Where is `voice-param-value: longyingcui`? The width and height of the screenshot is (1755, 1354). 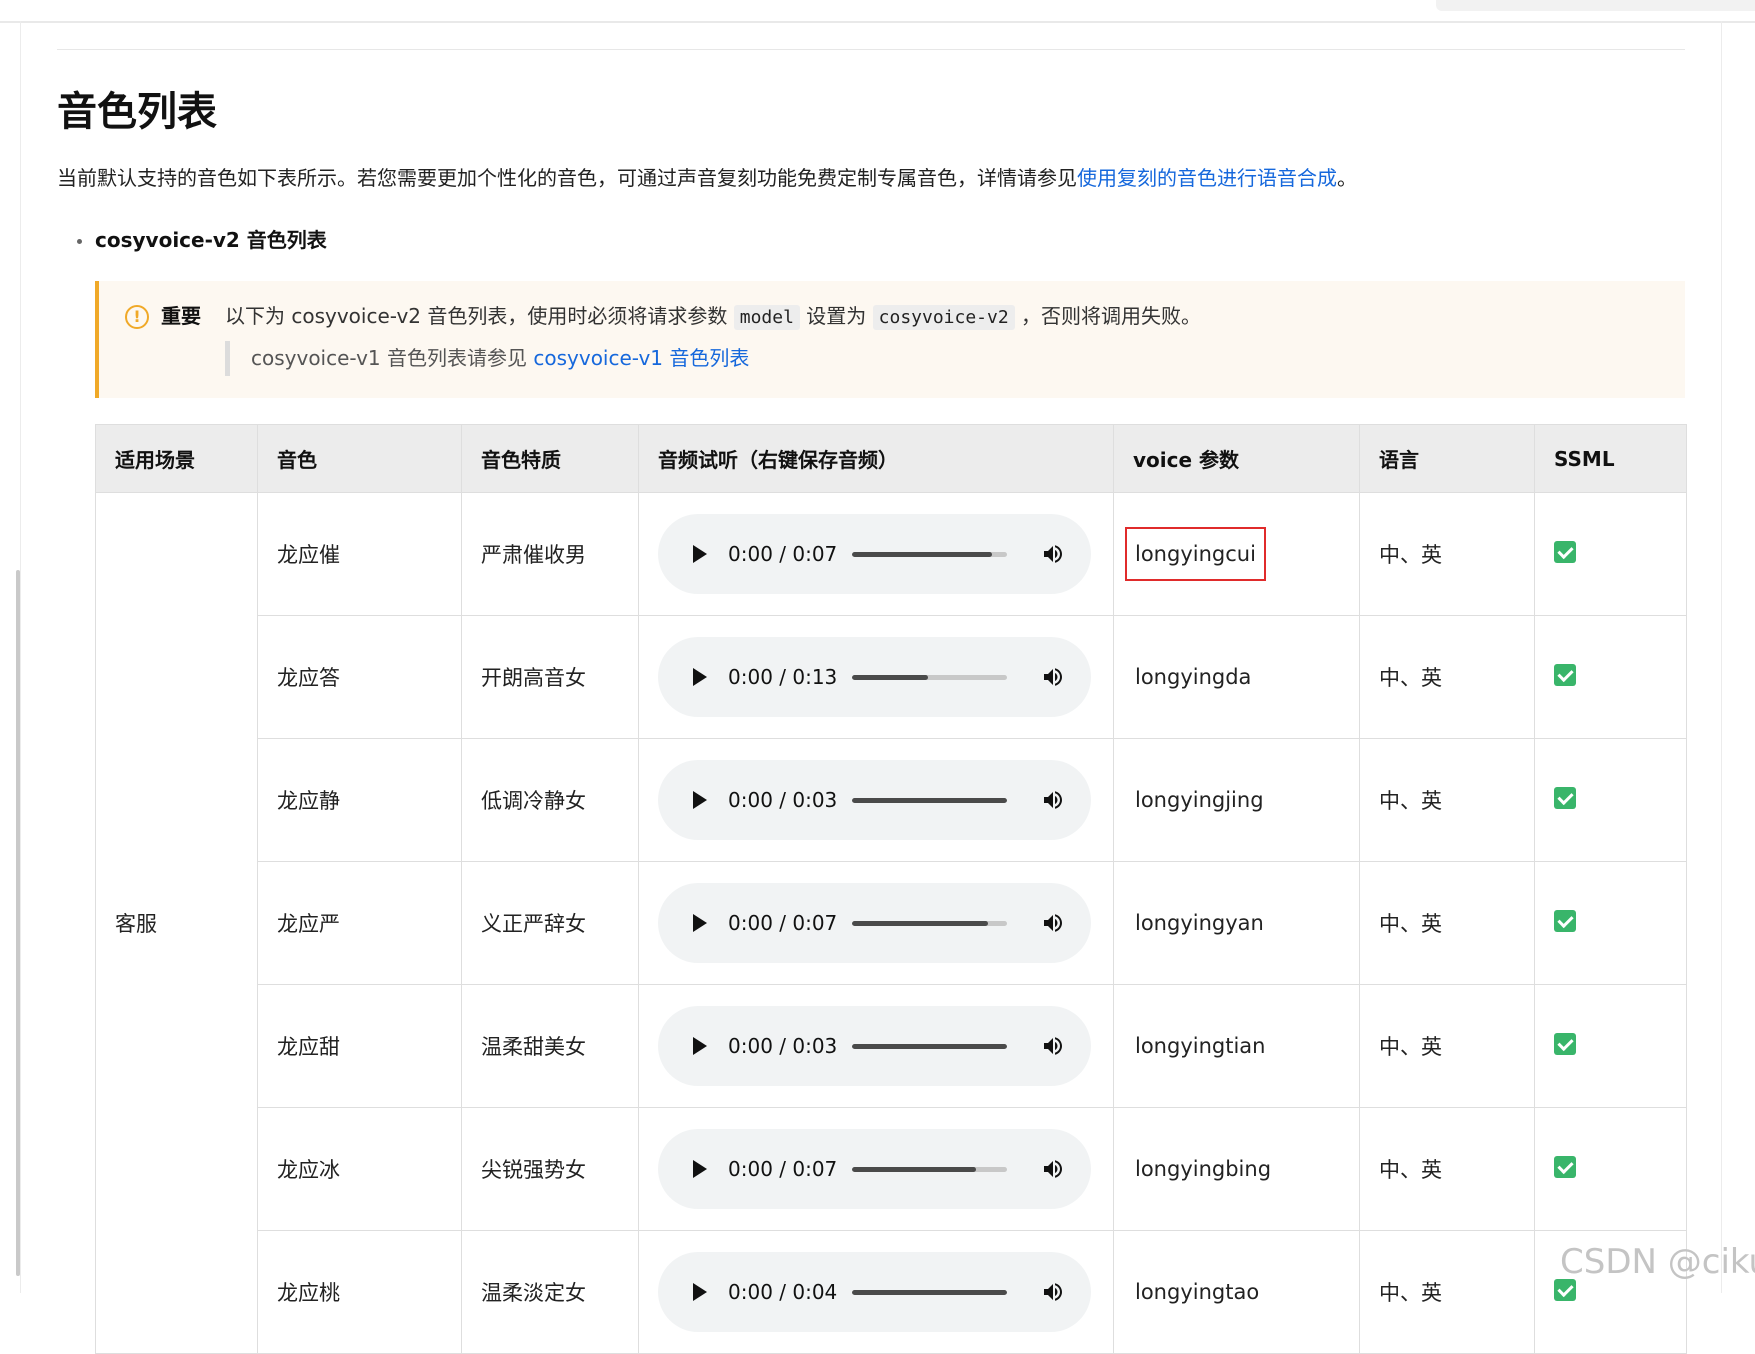
voice-param-value: longyingcui is located at coordinates (1195, 554).